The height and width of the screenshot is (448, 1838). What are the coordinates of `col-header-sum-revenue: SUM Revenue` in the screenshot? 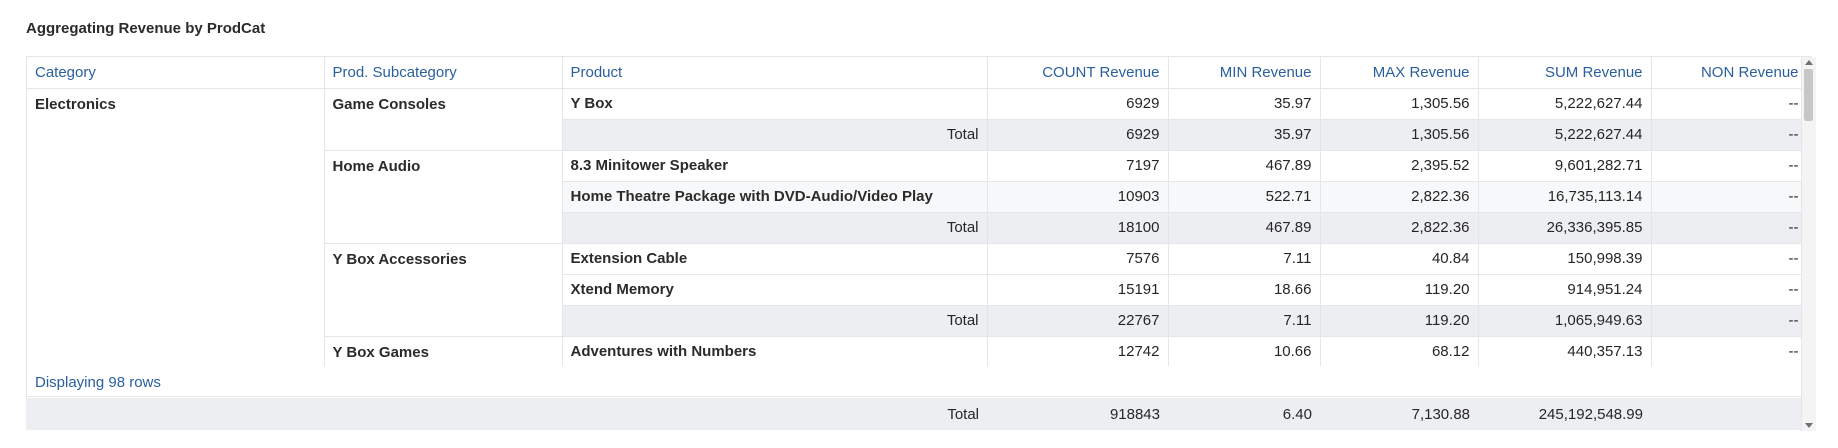 It's located at (1565, 73).